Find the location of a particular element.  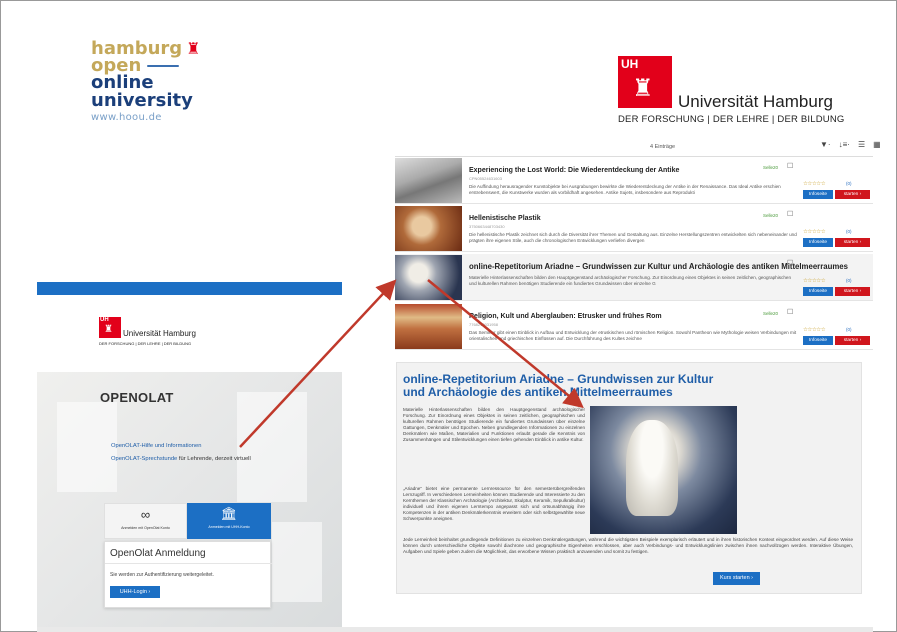

arrow-to-list is located at coordinates (318, 363).